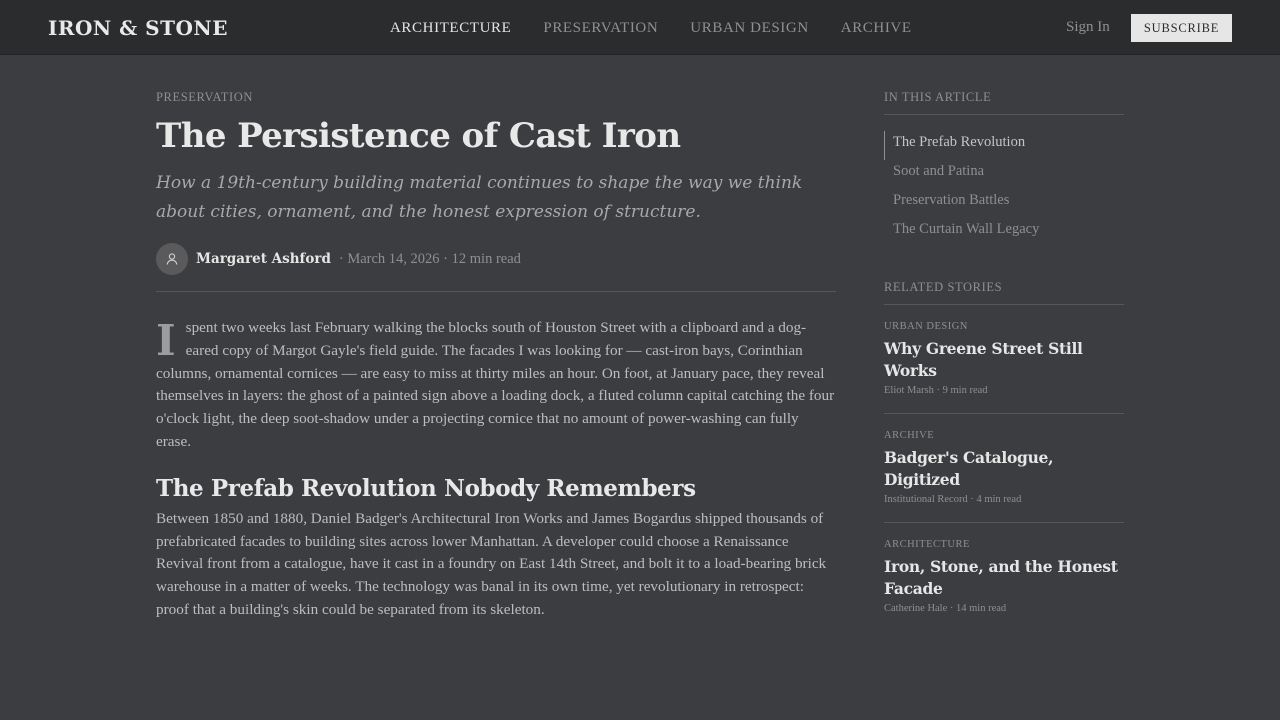 The width and height of the screenshot is (1280, 720). What do you see at coordinates (426, 488) in the screenshot?
I see `section-heading: The Prefab Revolution Nobody Remembers` at bounding box center [426, 488].